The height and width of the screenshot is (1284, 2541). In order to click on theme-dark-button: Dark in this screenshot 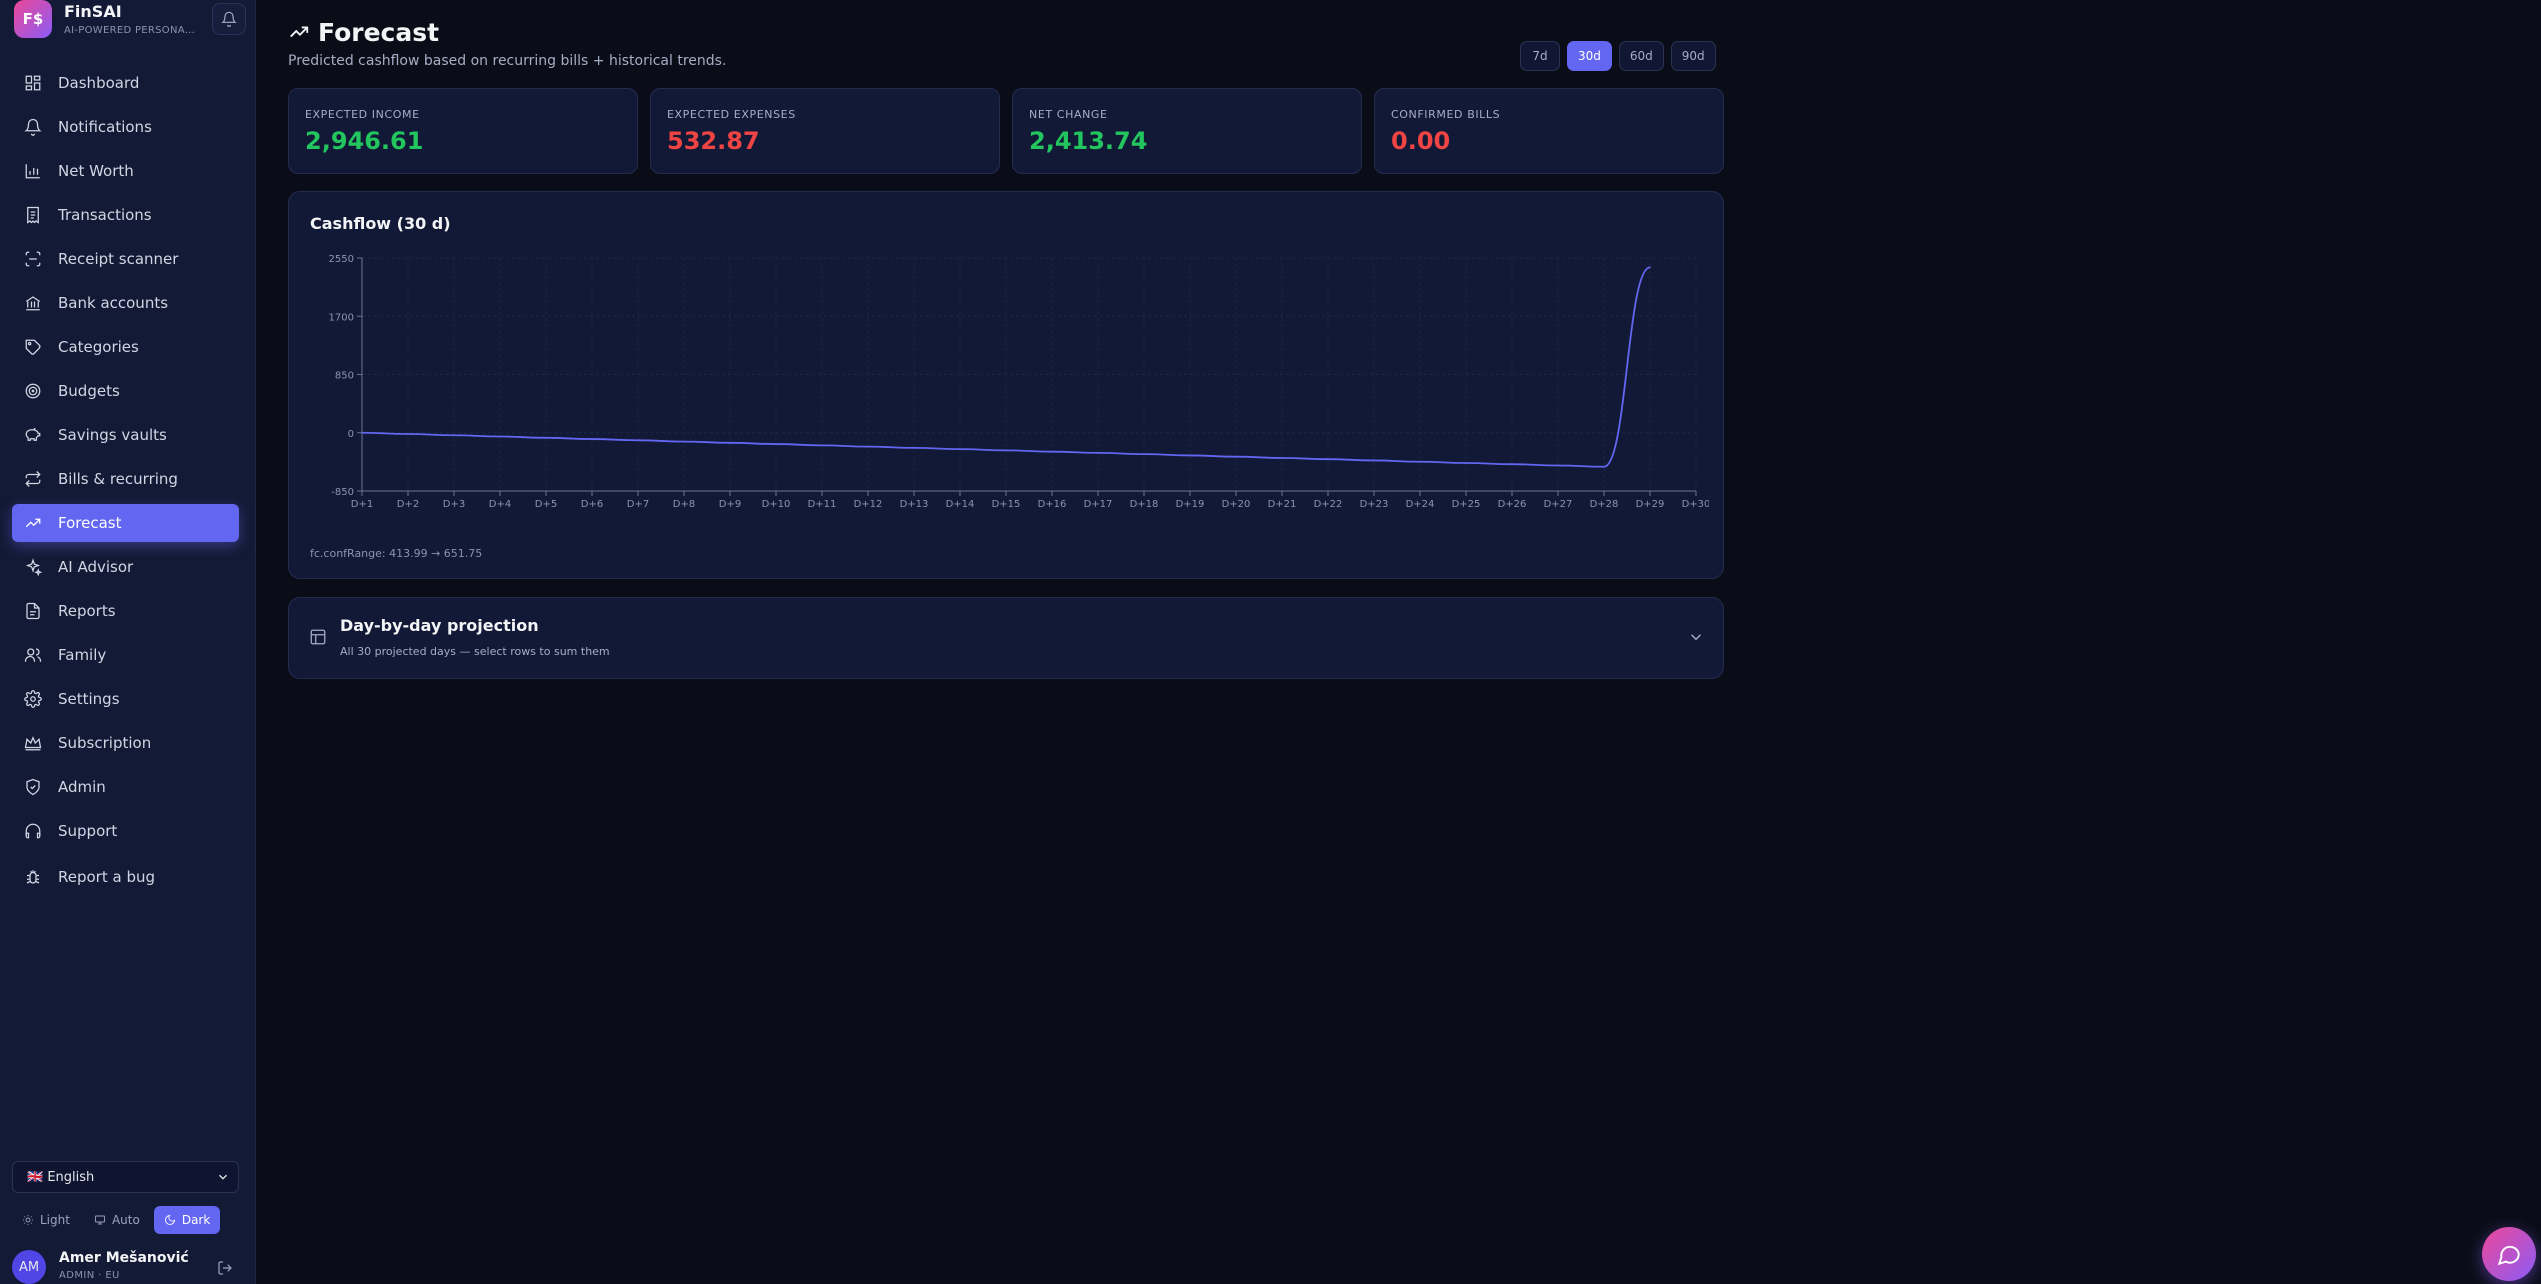, I will do `click(187, 1220)`.